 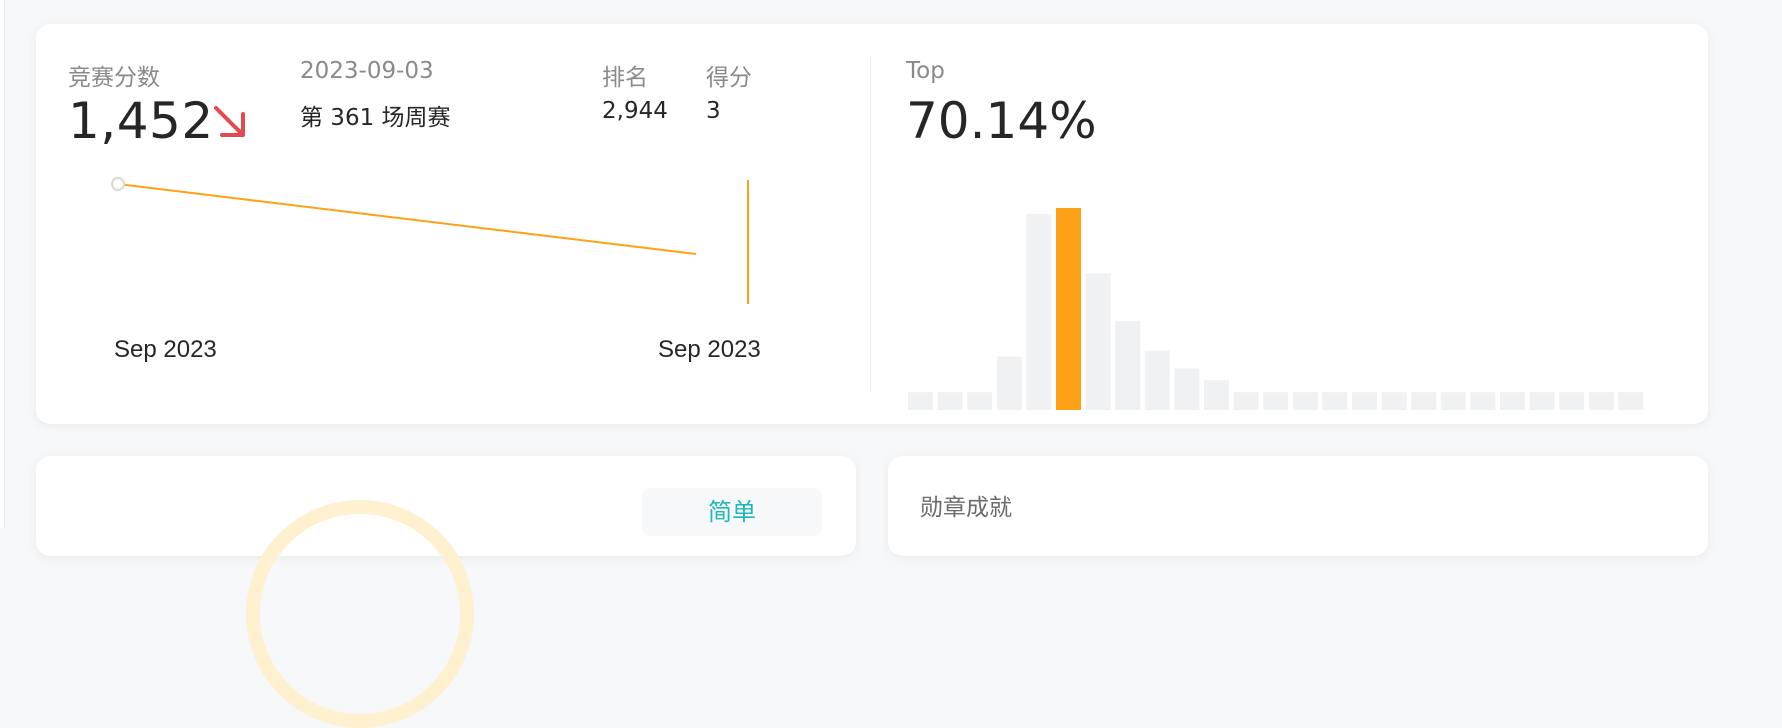 I want to click on rating-history-chart: Sep 2023 Sep 2023, so click(x=468, y=294).